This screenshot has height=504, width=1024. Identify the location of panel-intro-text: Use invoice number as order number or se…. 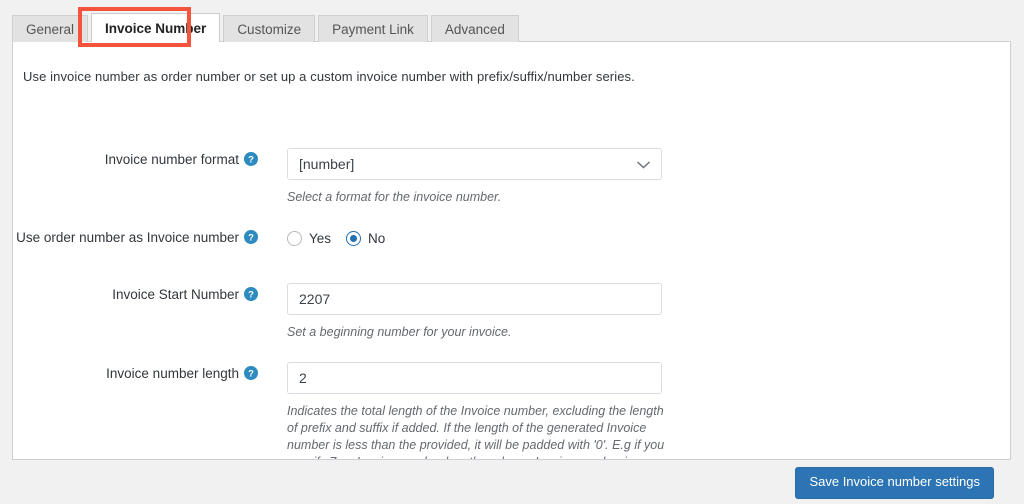
(329, 76).